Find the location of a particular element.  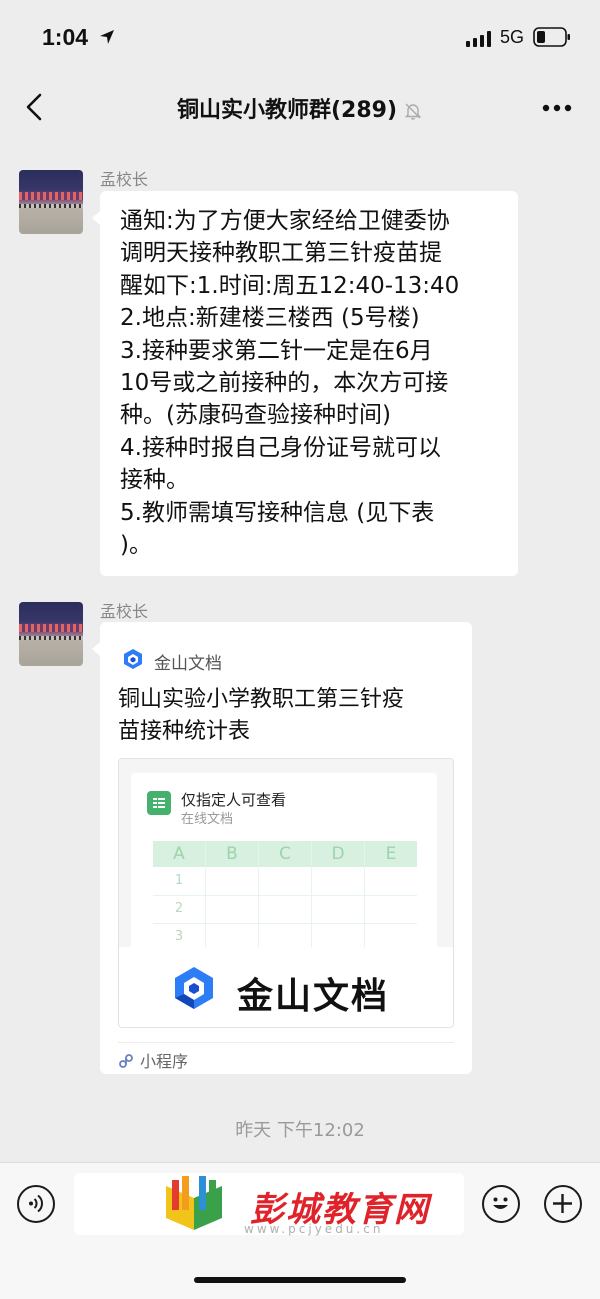

card-title-line: 铜山实验小学教职工第三针疫 is located at coordinates (261, 699).